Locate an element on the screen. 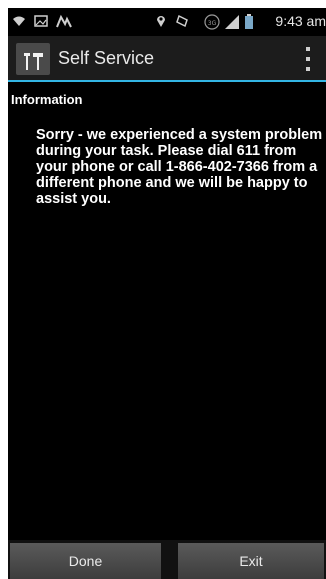  clock-time: 9:43 am is located at coordinates (300, 21).